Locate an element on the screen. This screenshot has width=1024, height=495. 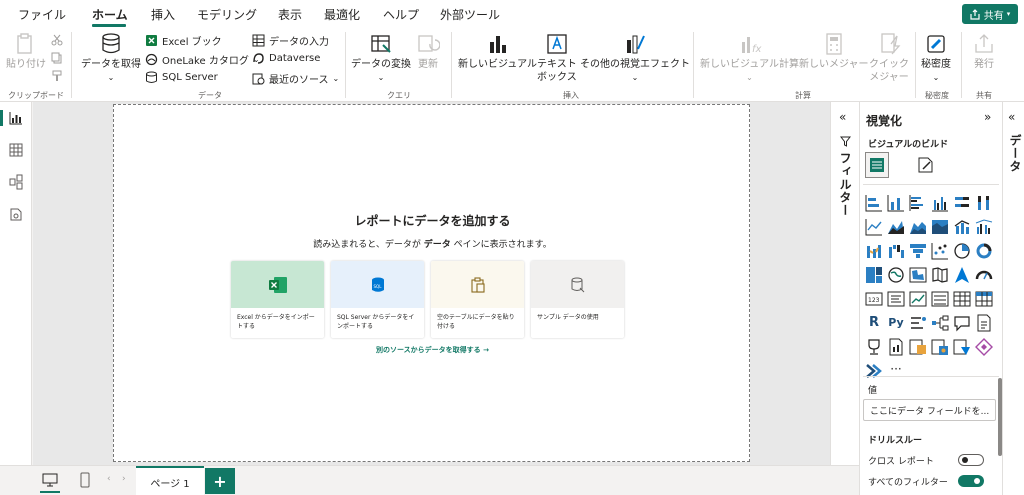
line-and-clustered-column-chart-icon is located at coordinates (984, 227).